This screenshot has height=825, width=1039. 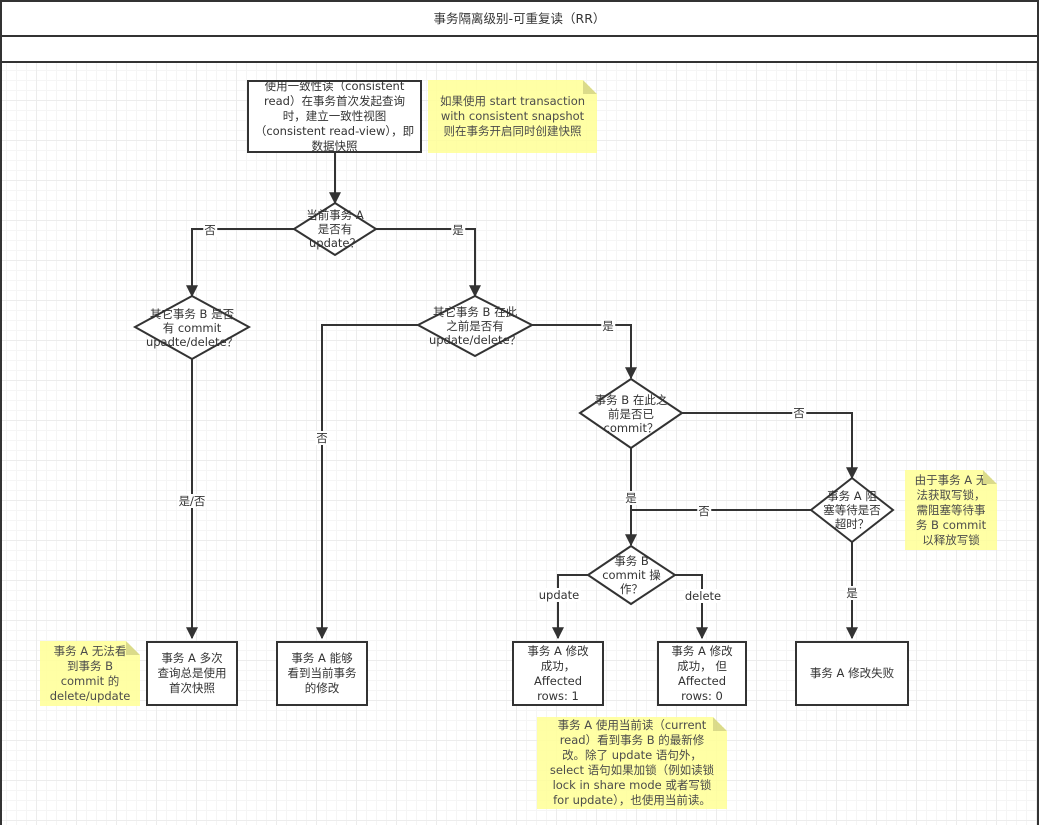 I want to click on edge-label-b-commit-yesno: 是/否, so click(x=192, y=501).